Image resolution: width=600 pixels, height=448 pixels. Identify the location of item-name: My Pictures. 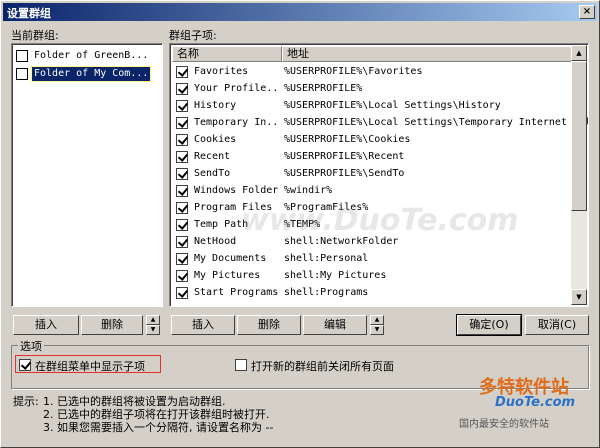
(227, 275).